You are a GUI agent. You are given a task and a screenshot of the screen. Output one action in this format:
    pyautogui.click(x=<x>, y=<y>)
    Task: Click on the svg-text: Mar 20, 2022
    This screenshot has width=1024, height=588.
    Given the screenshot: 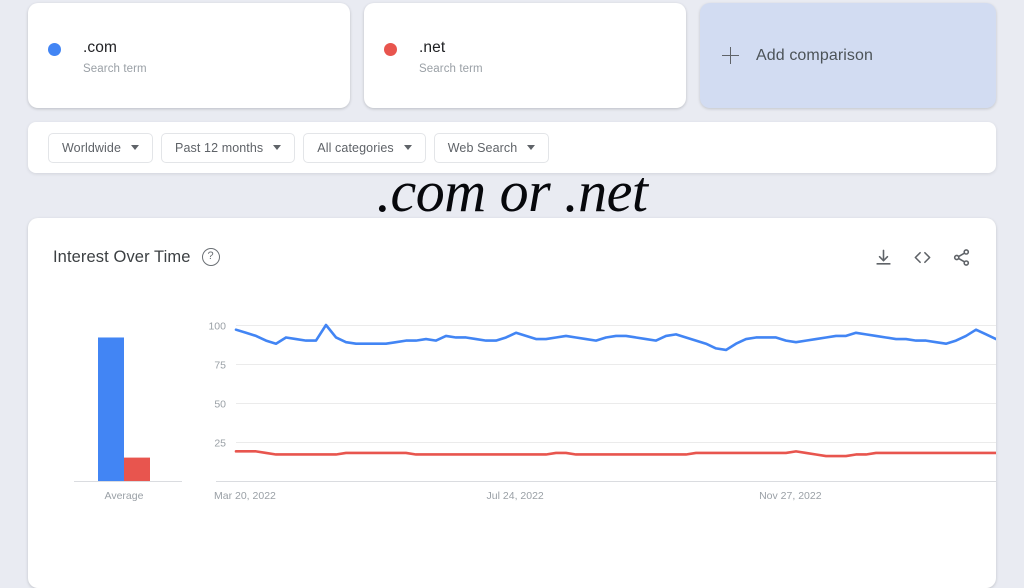 What is the action you would take?
    pyautogui.click(x=245, y=496)
    